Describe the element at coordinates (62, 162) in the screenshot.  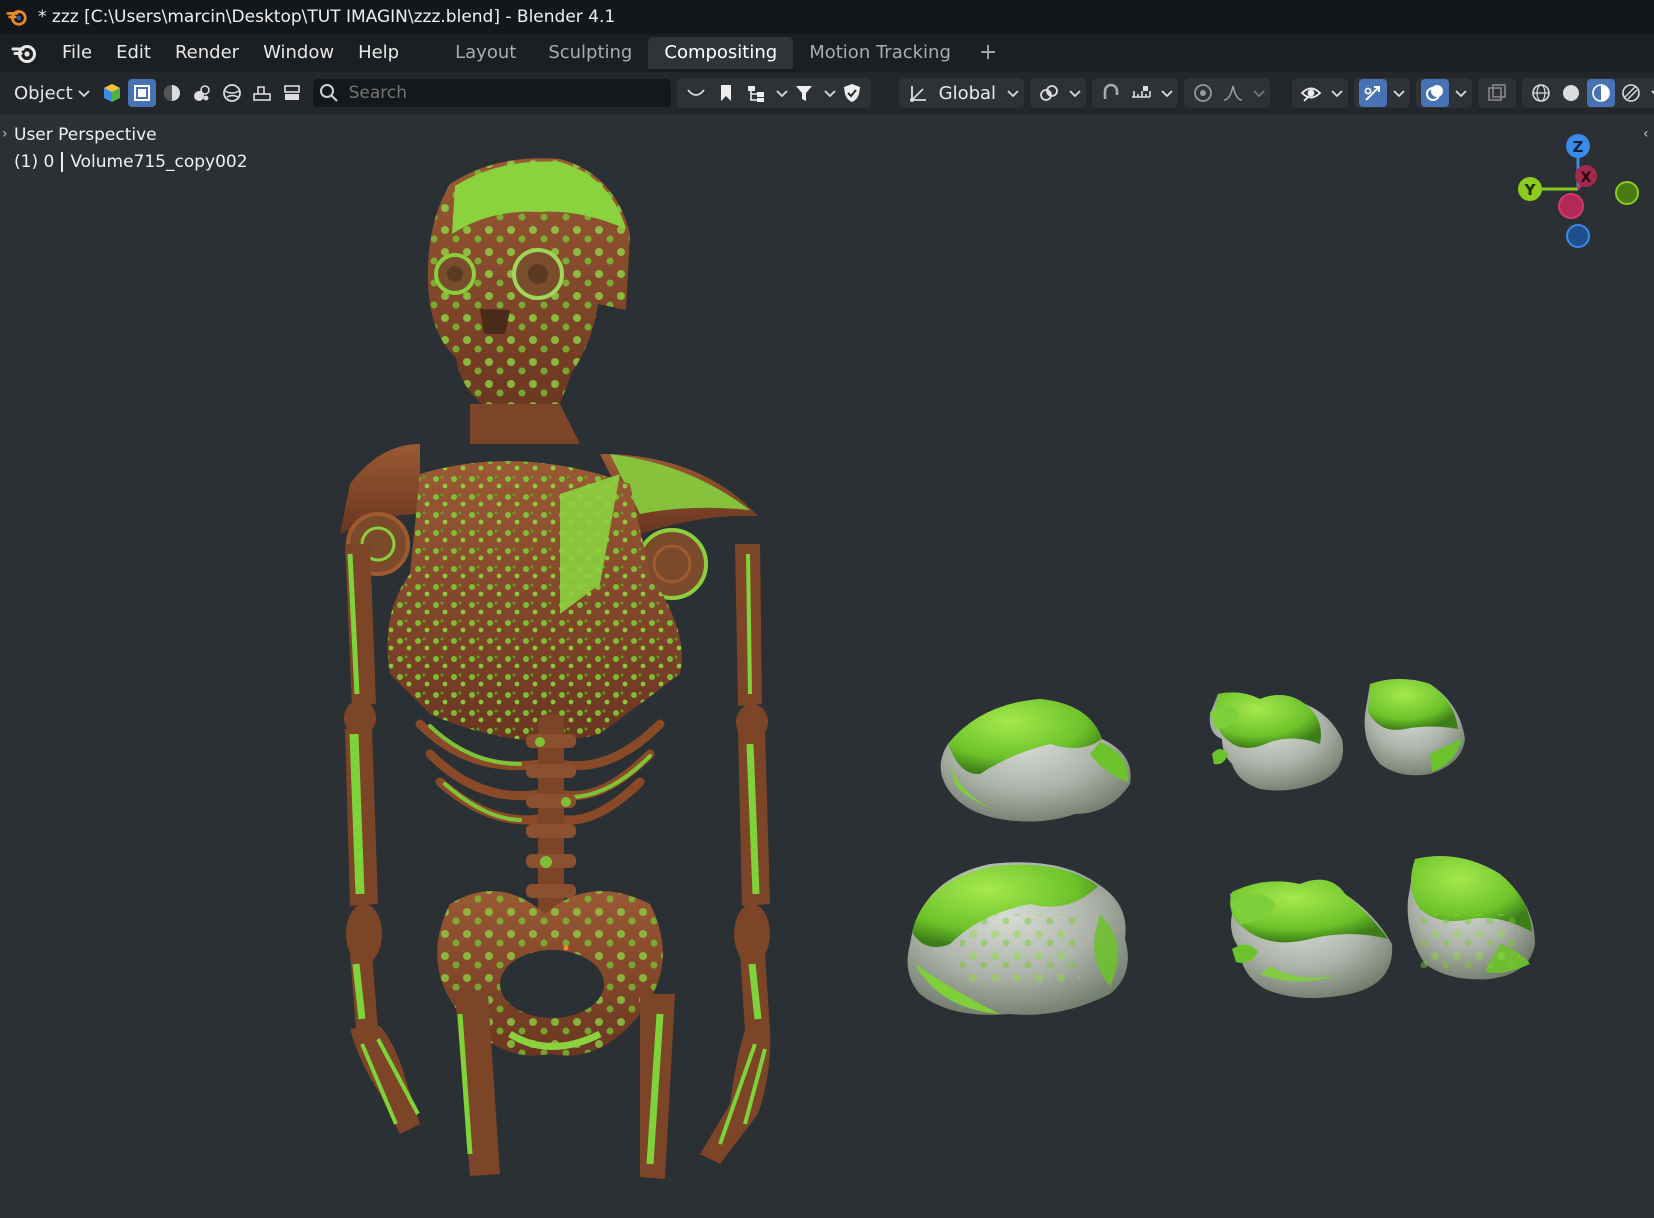
I see `info-separator` at that location.